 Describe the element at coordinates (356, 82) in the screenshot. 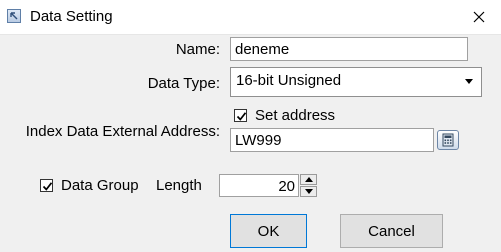

I see `data-type-select: 16-bit Unsigned` at that location.